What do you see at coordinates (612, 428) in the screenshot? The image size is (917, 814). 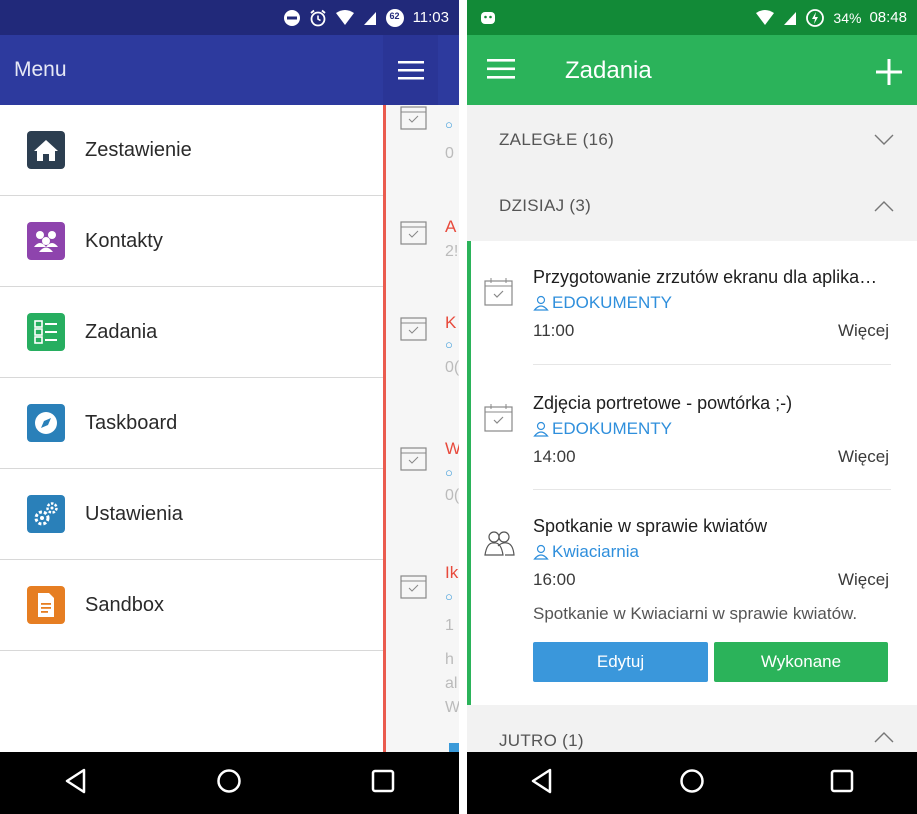 I see `task-contact-name: EDOKUMENTY` at bounding box center [612, 428].